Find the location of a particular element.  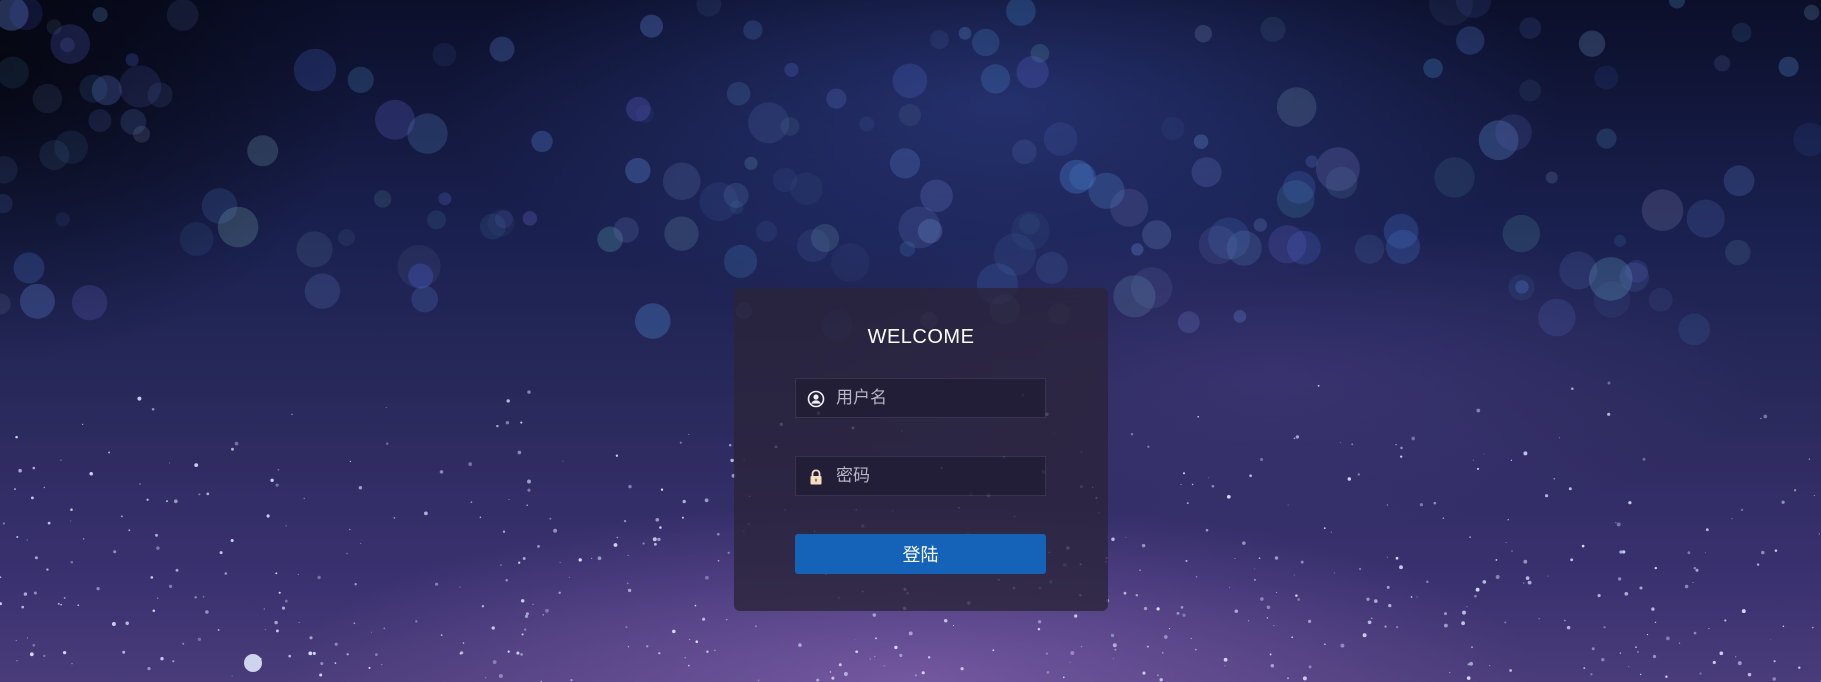

password-input is located at coordinates (936, 476).